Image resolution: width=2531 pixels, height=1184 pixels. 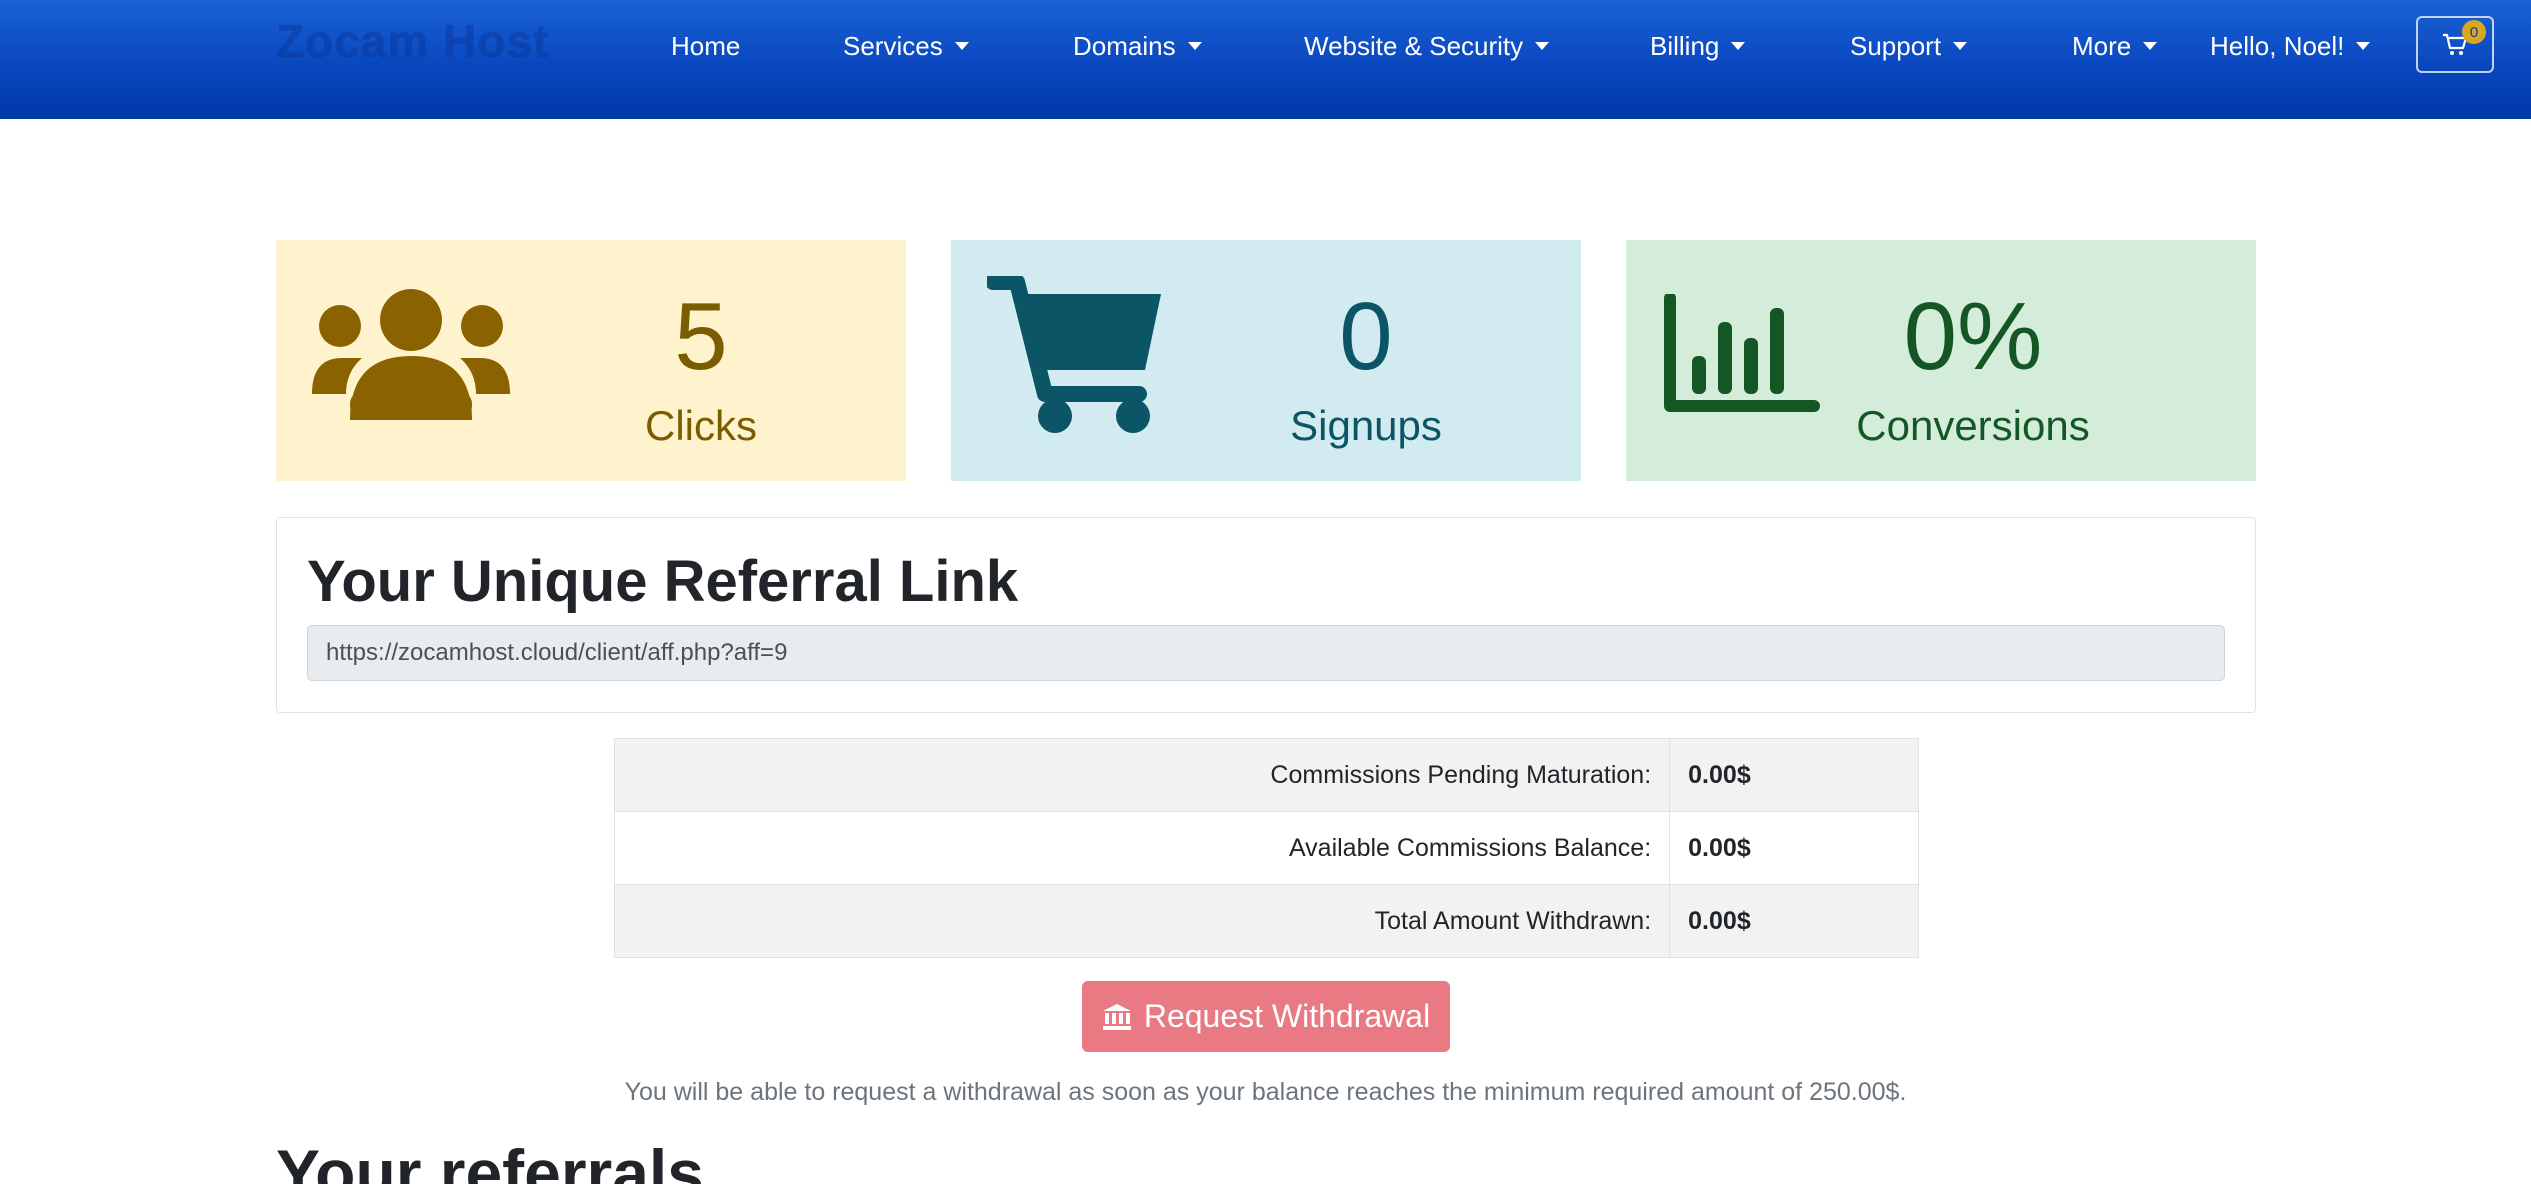 I want to click on commission-label: Total Amount Withdrawn:, so click(x=1142, y=921).